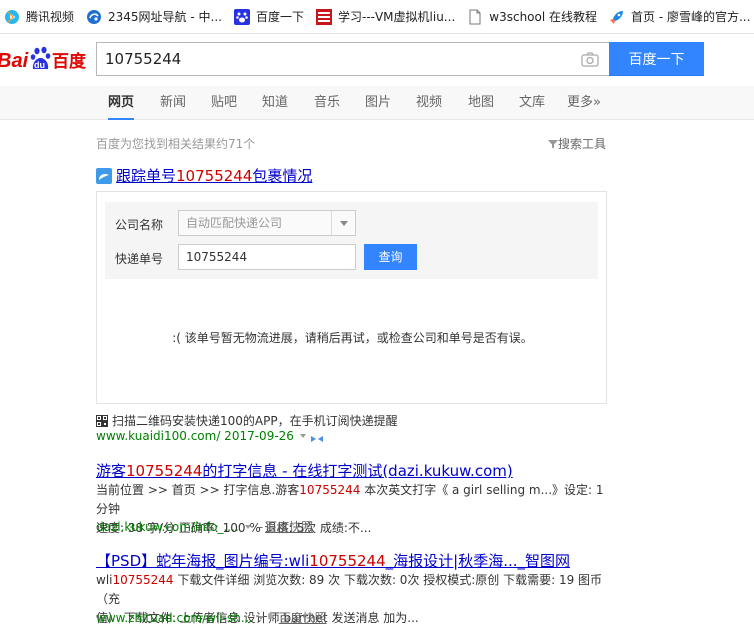 The height and width of the screenshot is (634, 754). I want to click on camera-icon, so click(590, 59).